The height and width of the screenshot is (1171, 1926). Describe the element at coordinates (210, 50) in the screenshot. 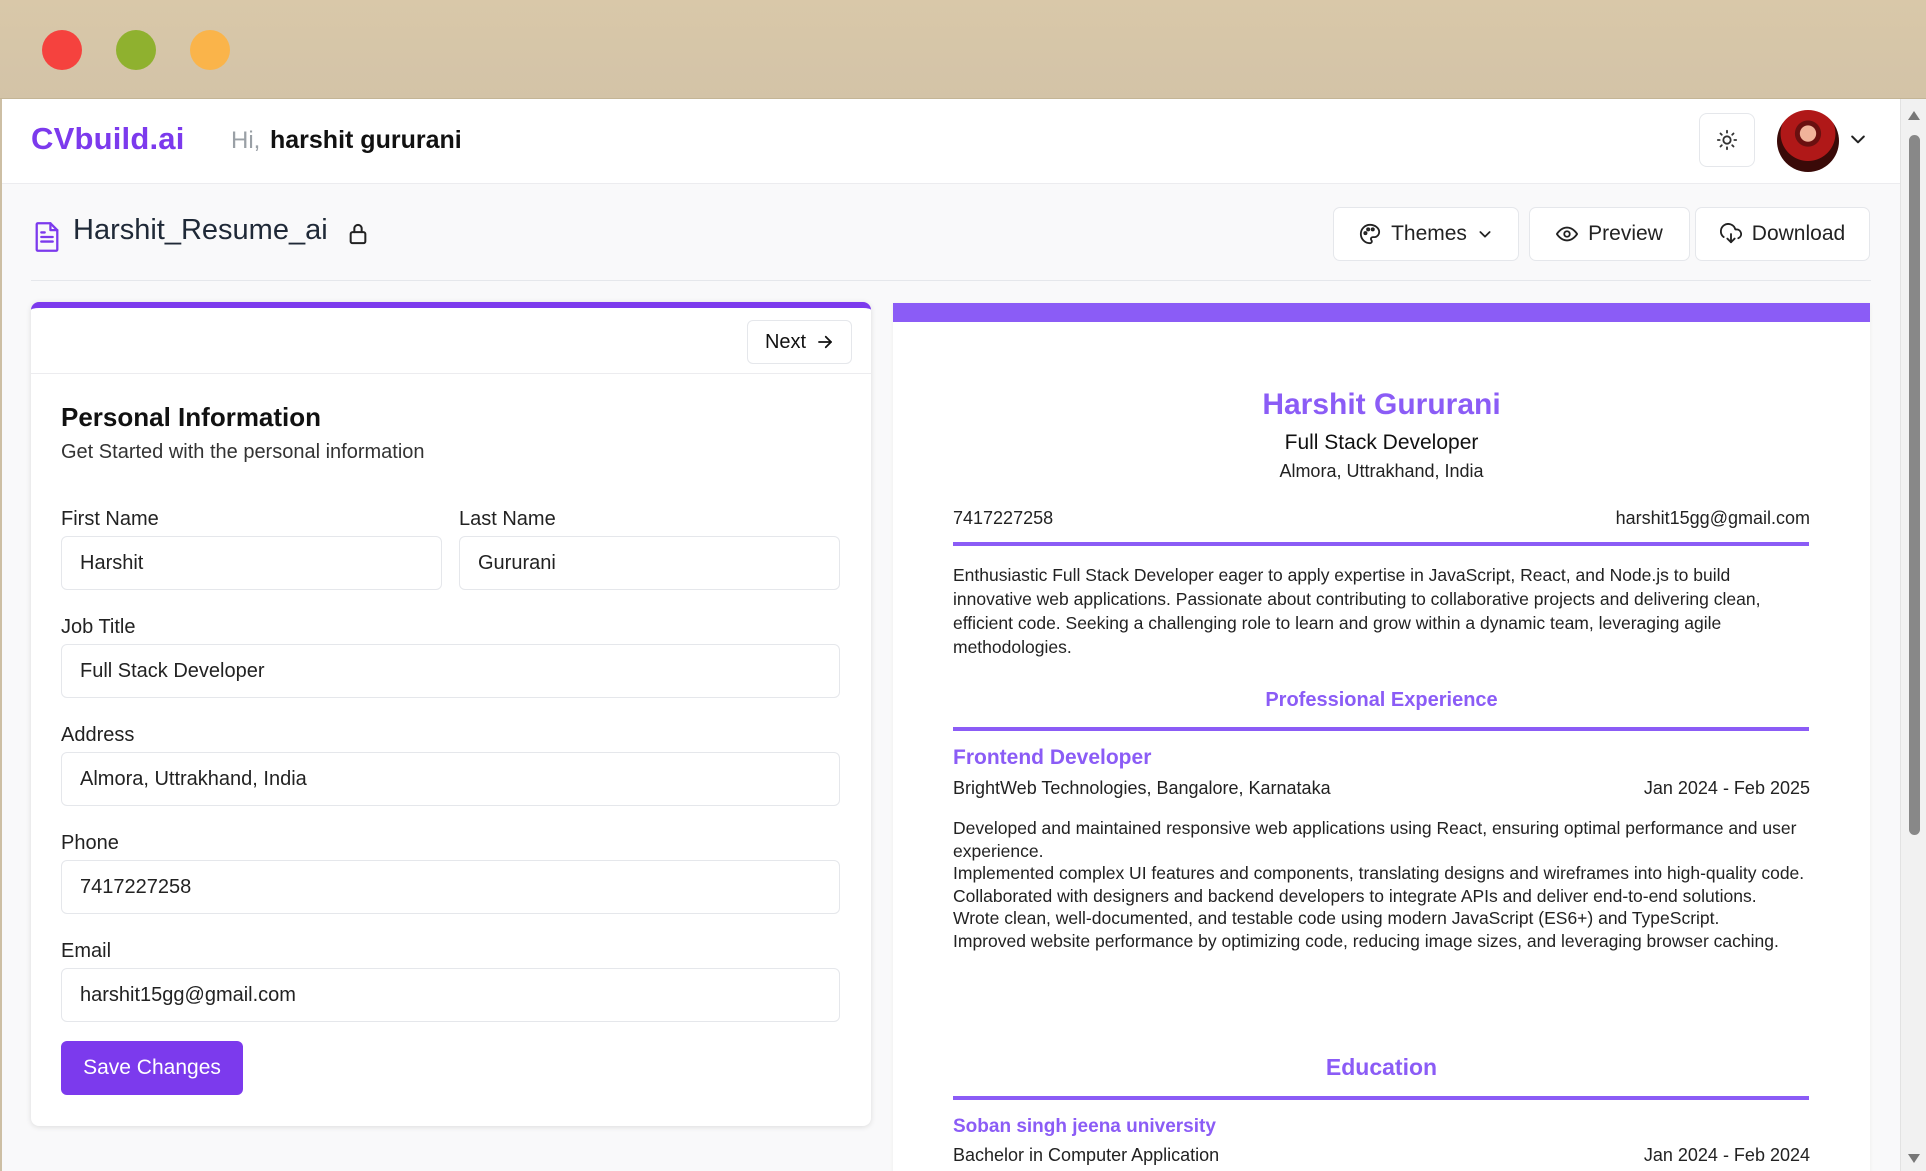

I see `maximize-window-button` at that location.